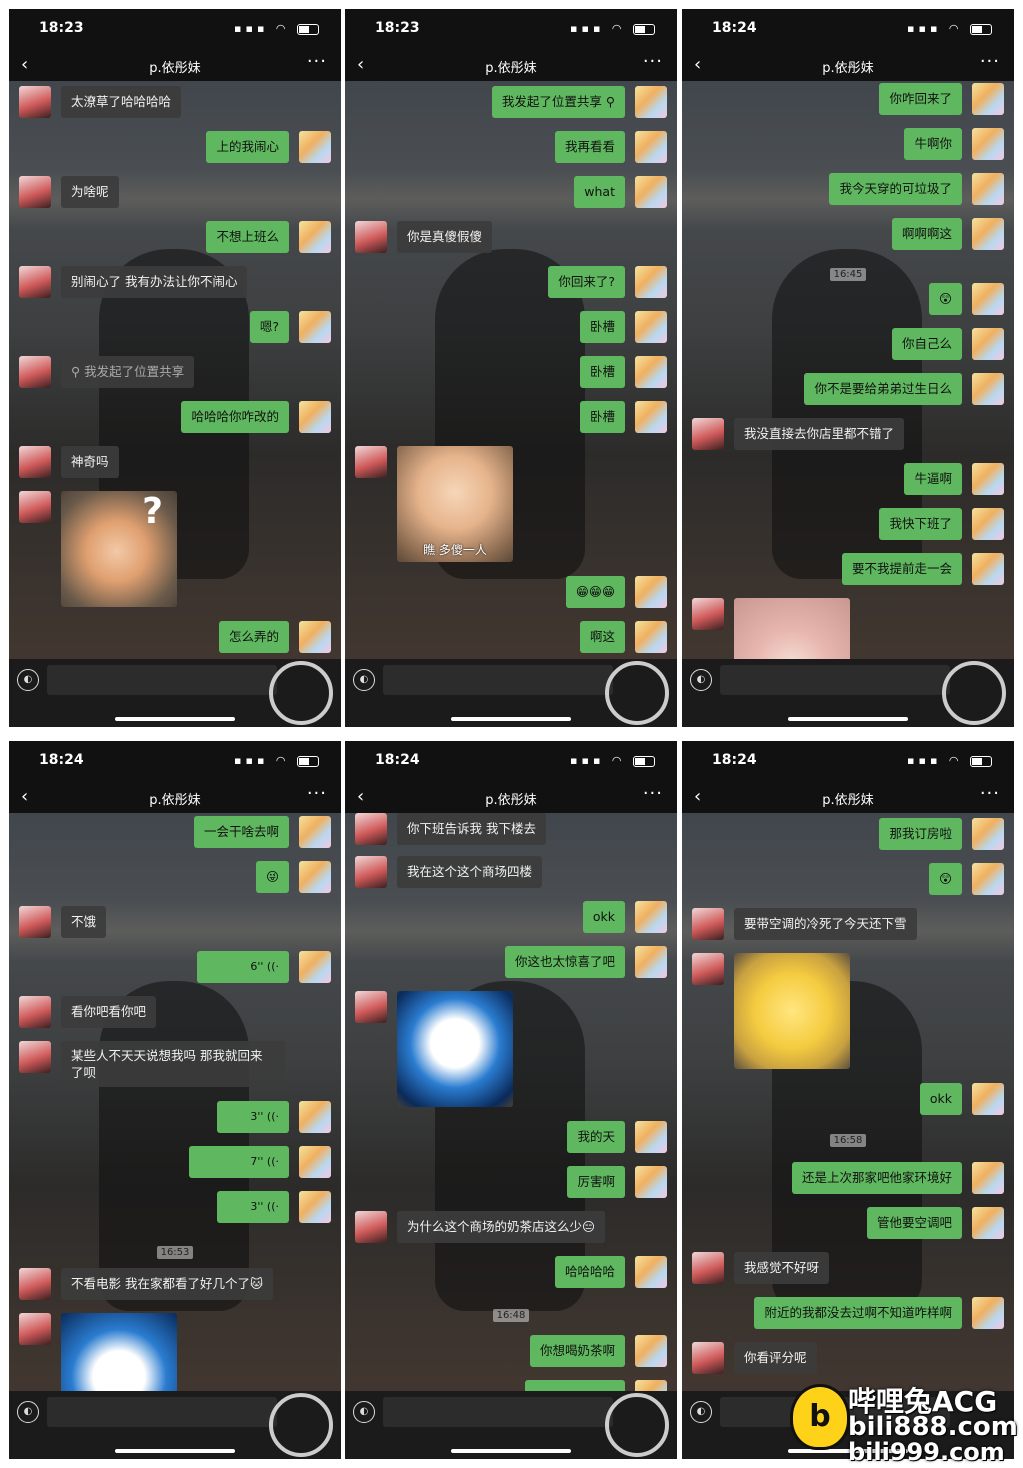 The height and width of the screenshot is (1468, 1023). What do you see at coordinates (792, 628) in the screenshot?
I see `sticker-cat-image` at bounding box center [792, 628].